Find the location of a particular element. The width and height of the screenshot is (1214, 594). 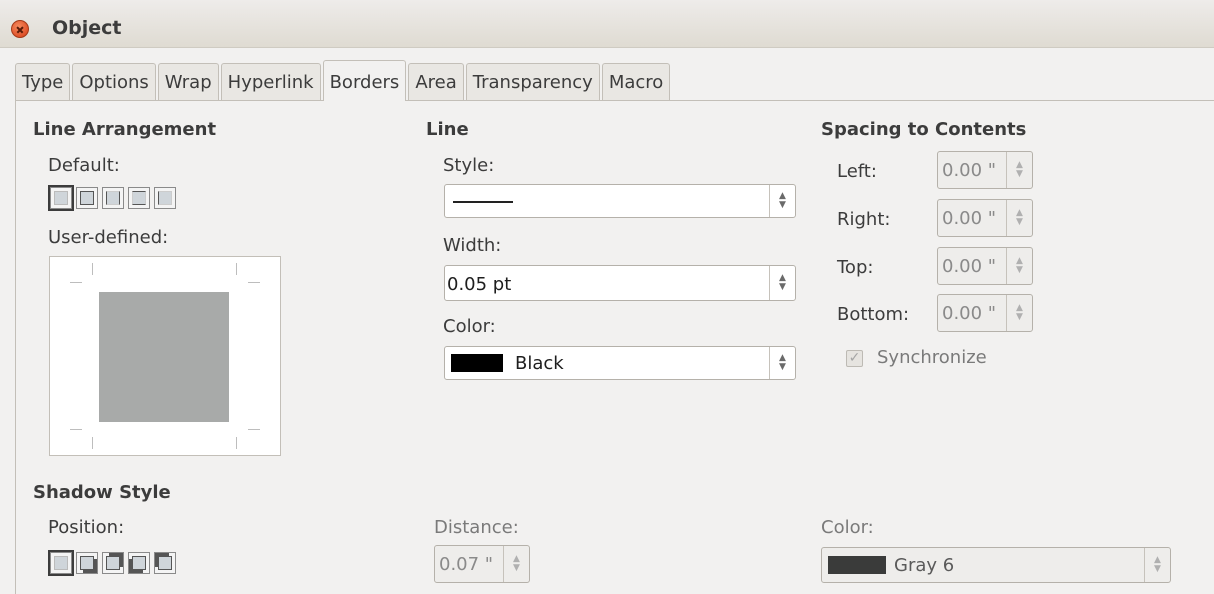

spacing-right-value: 0.00 " is located at coordinates (969, 218).